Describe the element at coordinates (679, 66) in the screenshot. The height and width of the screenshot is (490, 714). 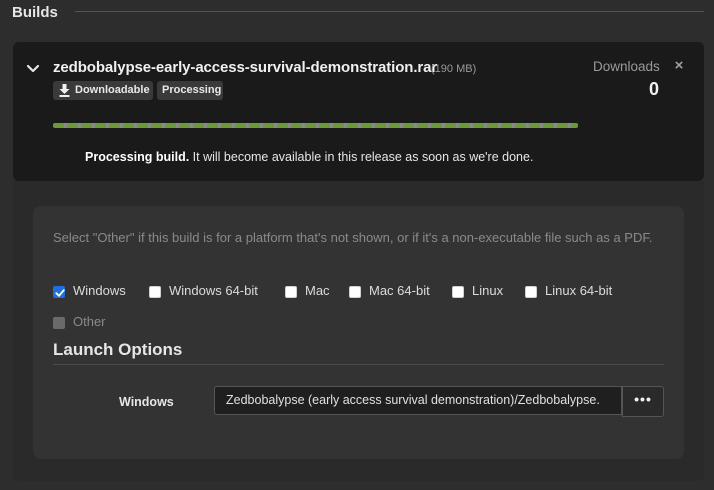
I see `close-icon: ×` at that location.